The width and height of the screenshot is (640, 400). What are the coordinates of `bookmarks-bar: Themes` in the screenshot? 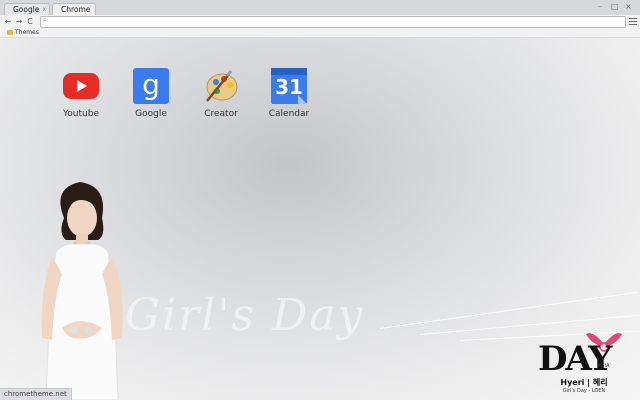 It's located at (320, 33).